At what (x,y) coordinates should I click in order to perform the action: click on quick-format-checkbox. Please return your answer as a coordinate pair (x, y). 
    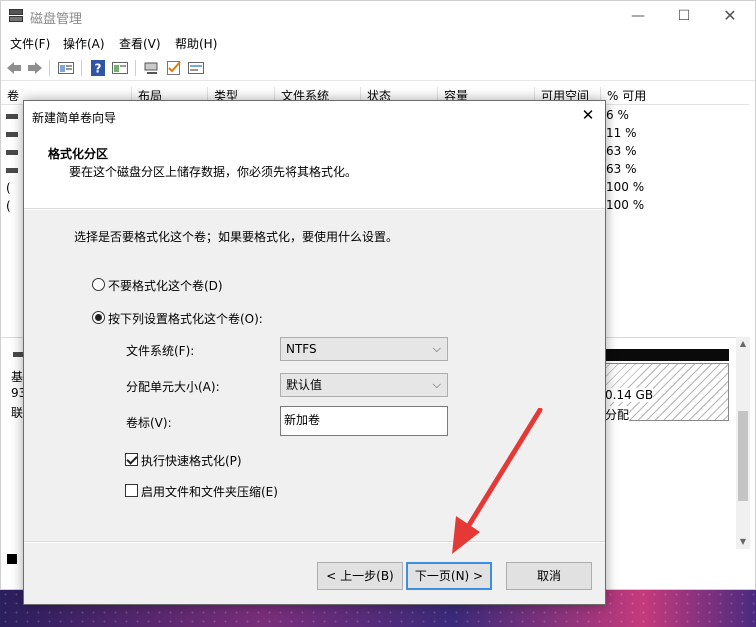
    Looking at the image, I should click on (131, 459).